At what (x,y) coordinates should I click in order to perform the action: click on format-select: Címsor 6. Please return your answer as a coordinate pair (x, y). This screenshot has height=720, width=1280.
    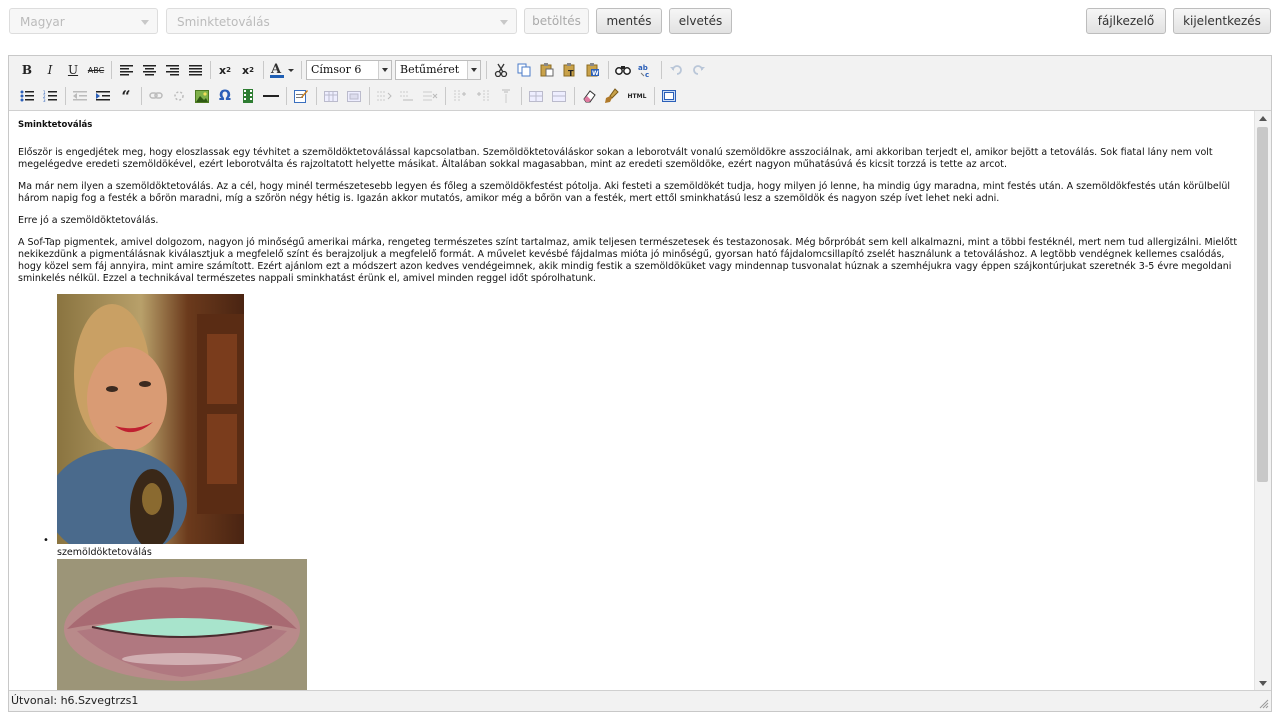
    Looking at the image, I should click on (349, 70).